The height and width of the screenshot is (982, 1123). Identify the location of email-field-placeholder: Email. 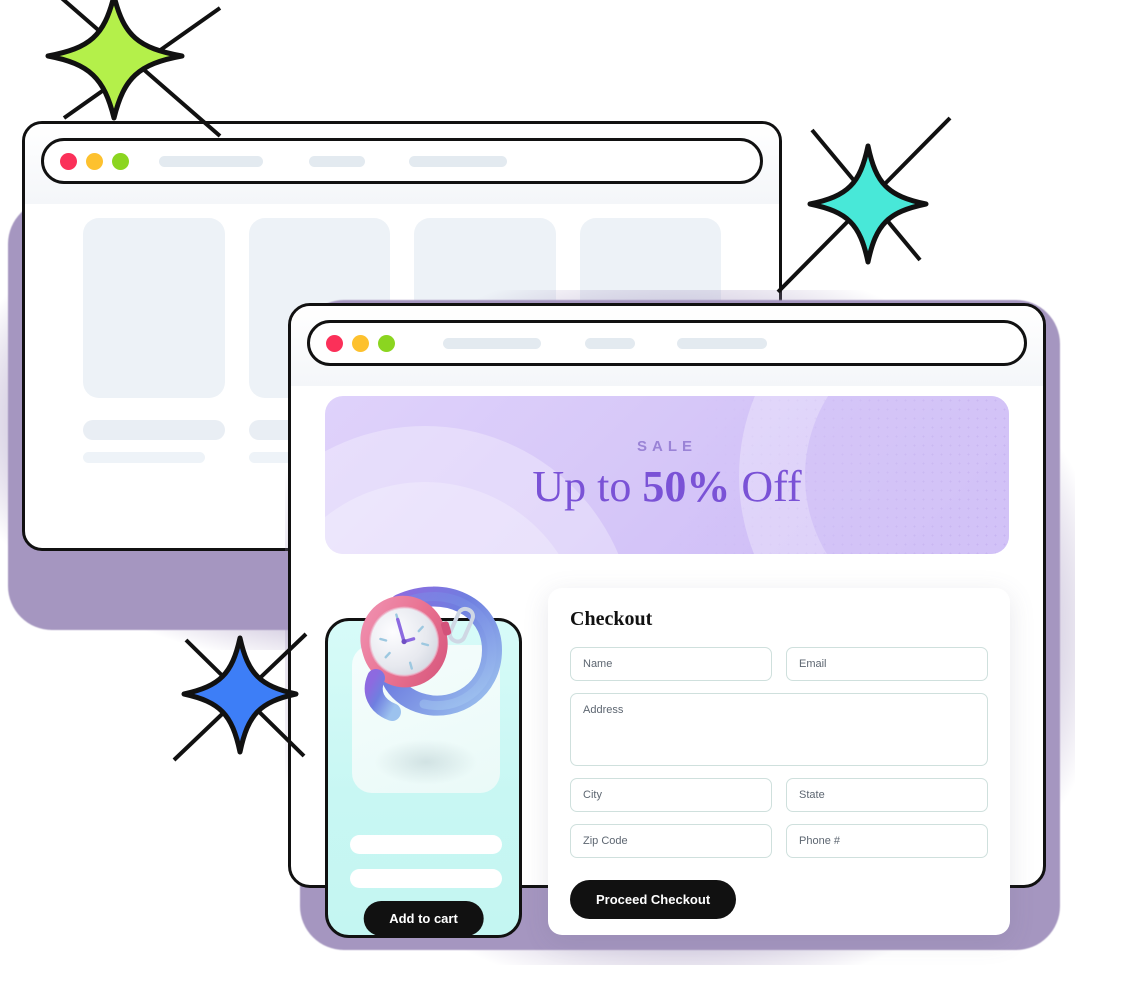
(813, 664).